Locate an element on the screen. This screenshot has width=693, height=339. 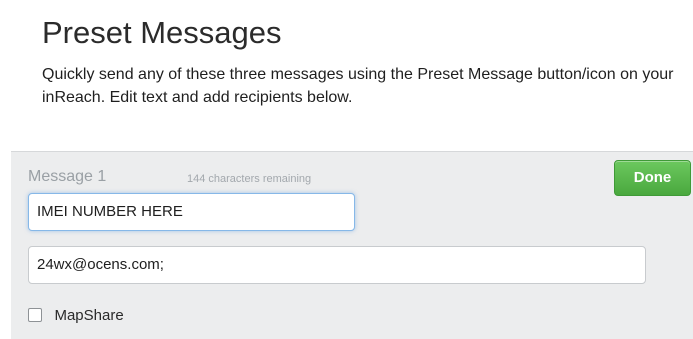
message-label: Message 1 is located at coordinates (67, 176).